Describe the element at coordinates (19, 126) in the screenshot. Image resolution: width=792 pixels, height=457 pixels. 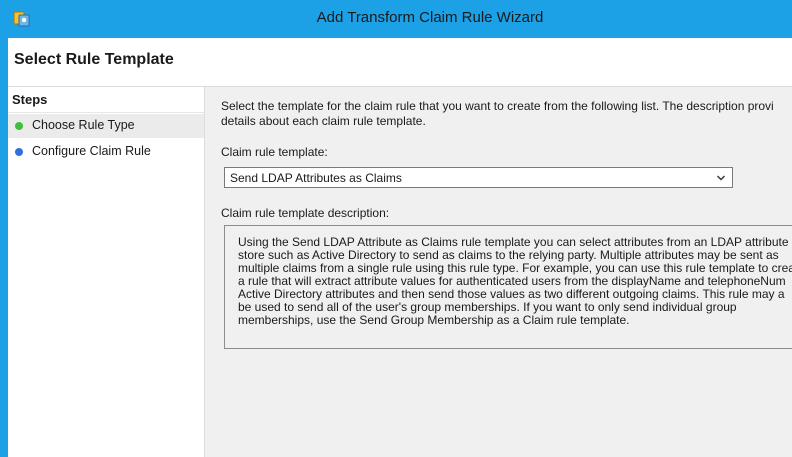
I see `step-complete-dot-icon` at that location.